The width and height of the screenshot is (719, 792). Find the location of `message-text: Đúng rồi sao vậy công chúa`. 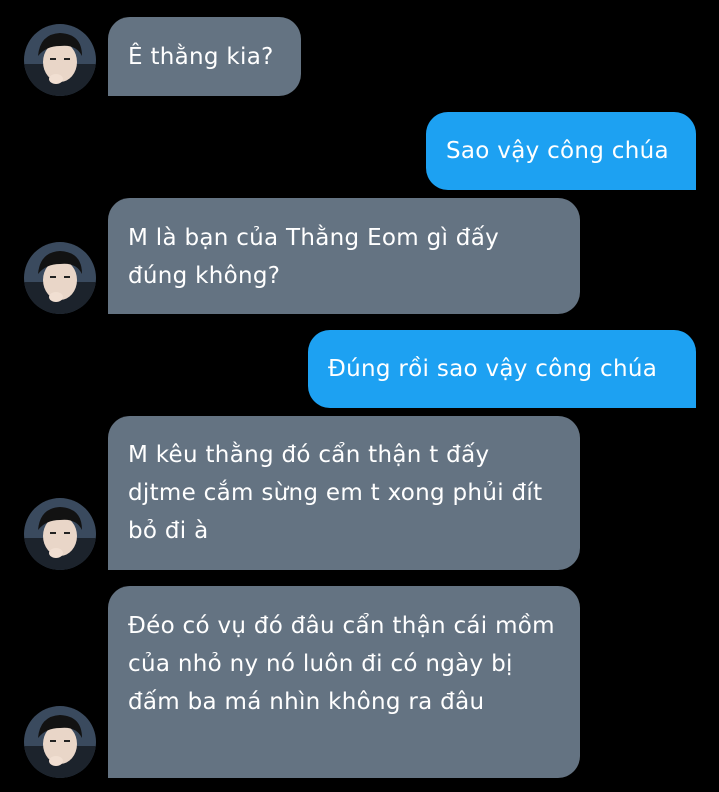

message-text: Đúng rồi sao vậy công chúa is located at coordinates (493, 369).